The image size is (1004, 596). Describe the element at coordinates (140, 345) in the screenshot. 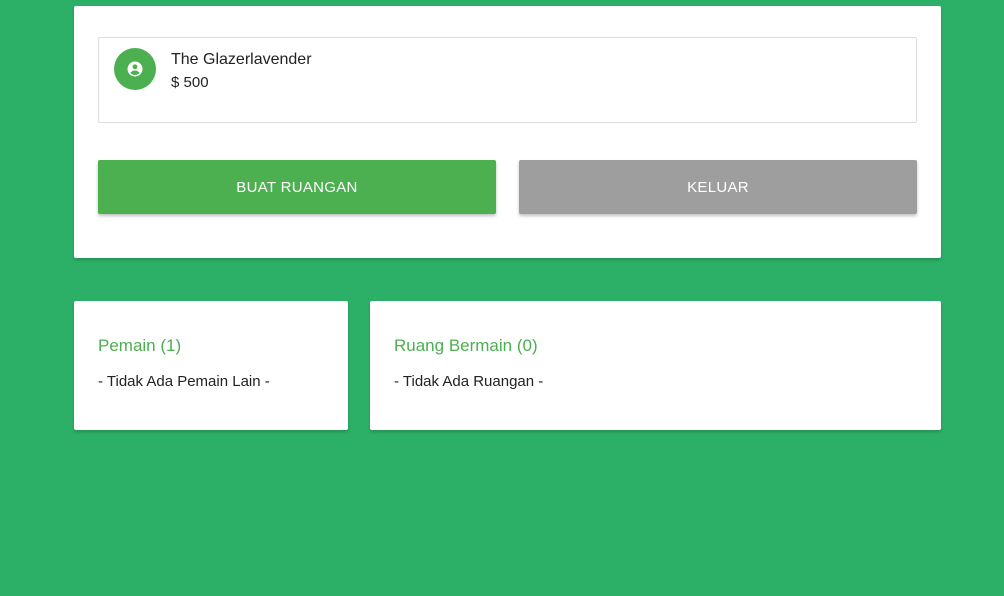

I see `players-title: Pemain (1)` at that location.